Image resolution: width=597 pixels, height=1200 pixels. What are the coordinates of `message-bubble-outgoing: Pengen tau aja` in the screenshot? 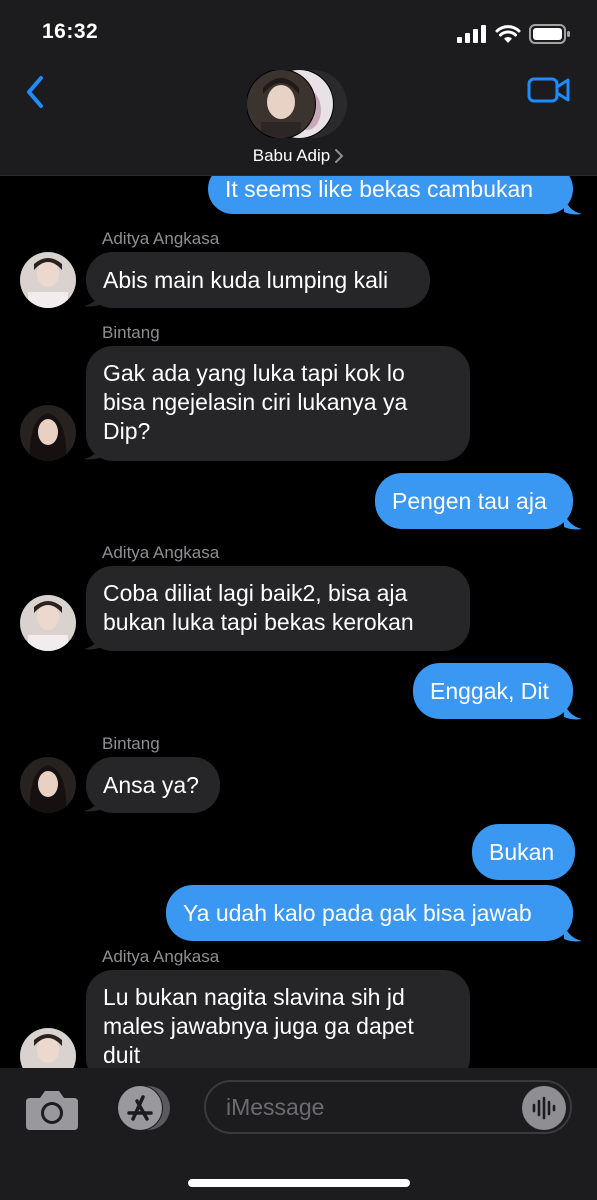 It's located at (474, 501).